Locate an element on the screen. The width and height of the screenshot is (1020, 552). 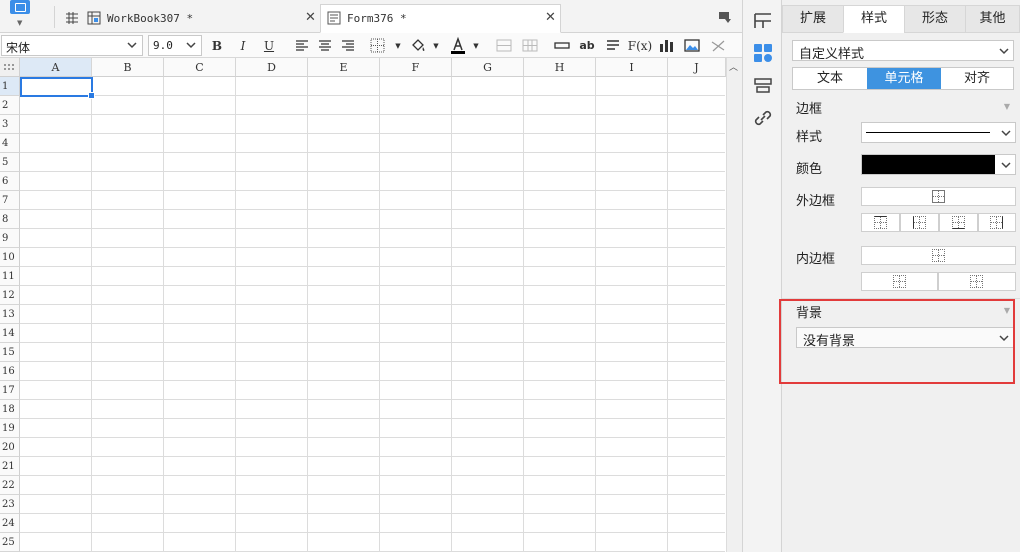
insert-row-icon is located at coordinates (562, 45).